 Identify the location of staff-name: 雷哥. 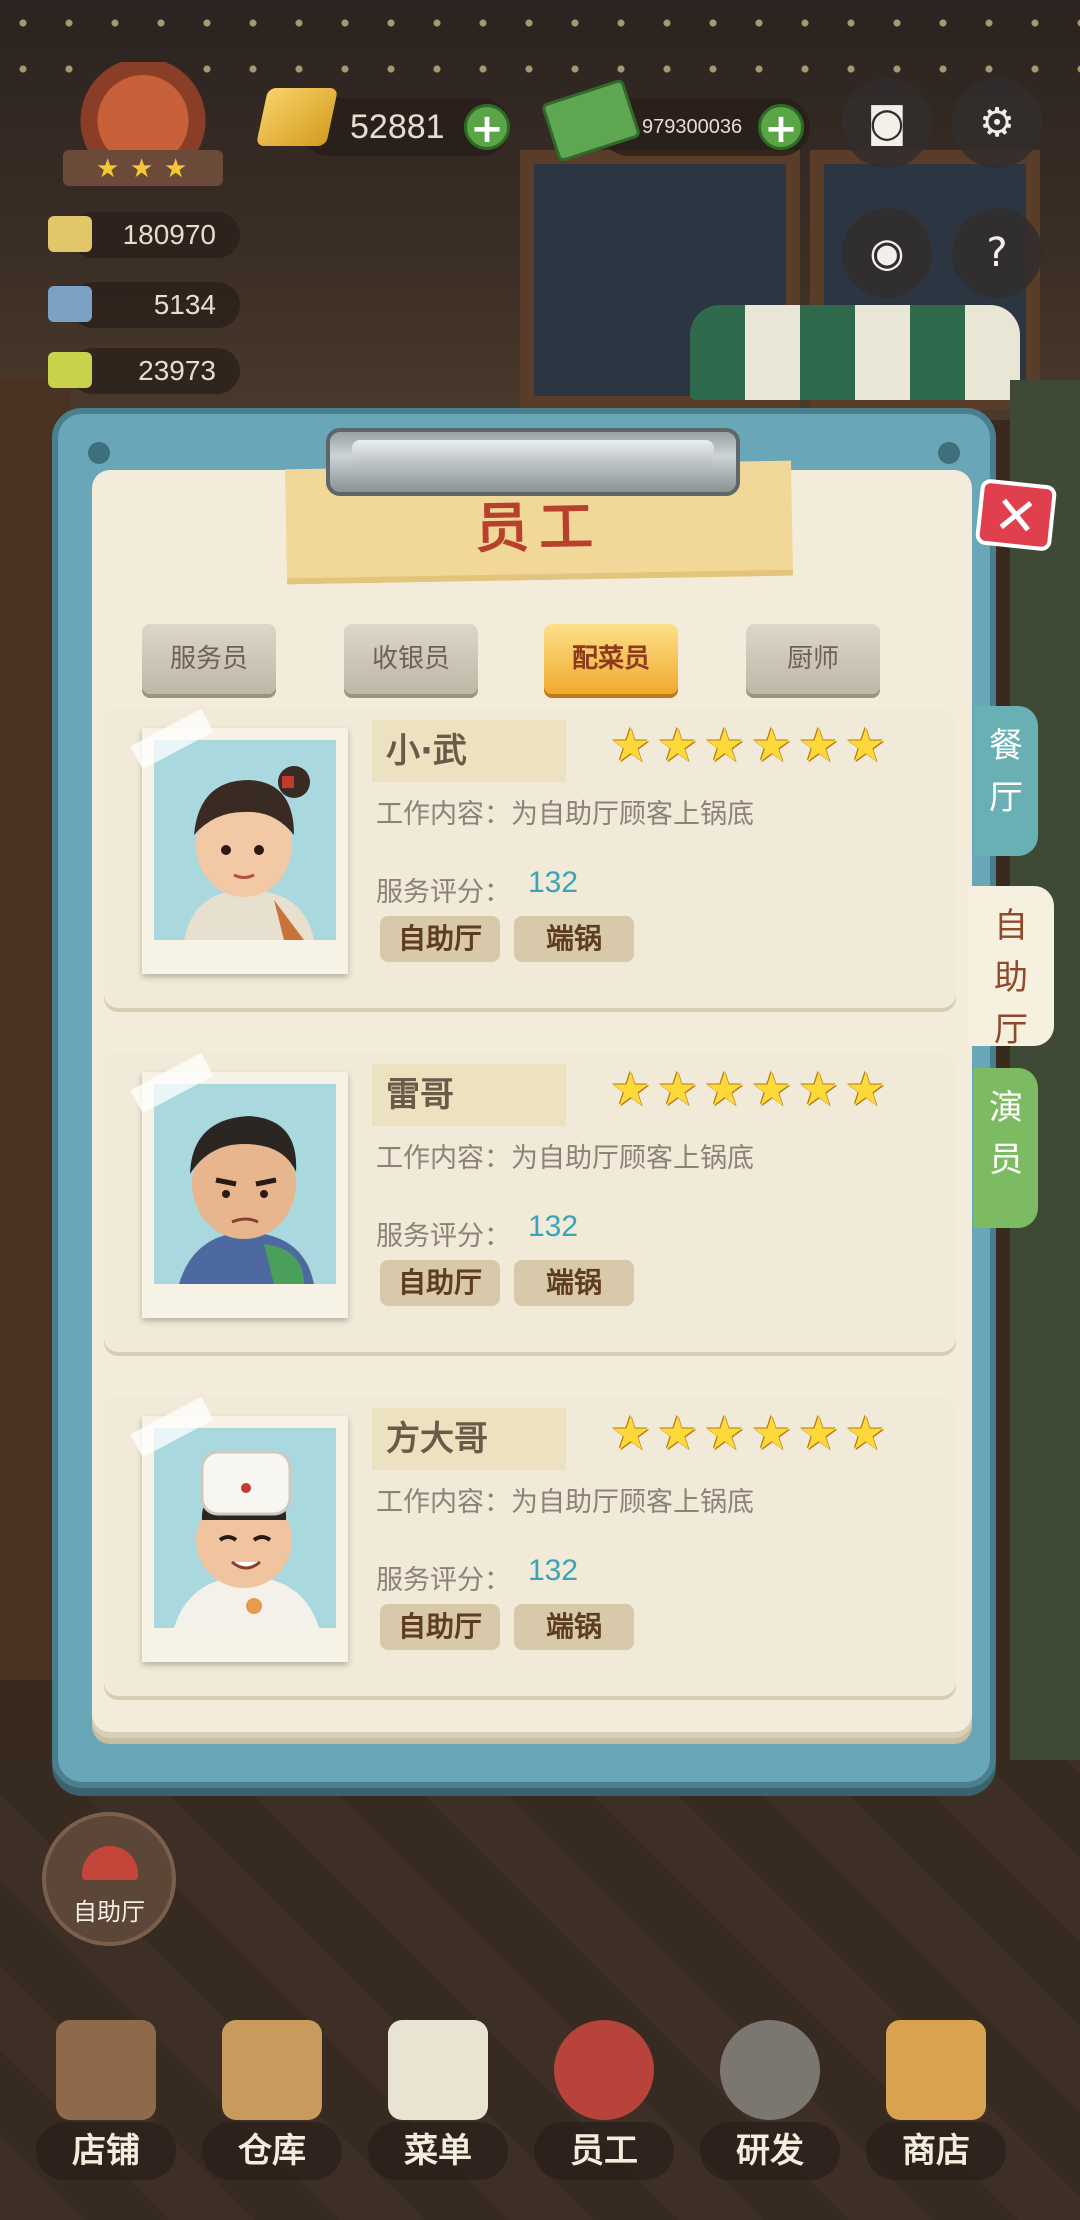
(420, 1095).